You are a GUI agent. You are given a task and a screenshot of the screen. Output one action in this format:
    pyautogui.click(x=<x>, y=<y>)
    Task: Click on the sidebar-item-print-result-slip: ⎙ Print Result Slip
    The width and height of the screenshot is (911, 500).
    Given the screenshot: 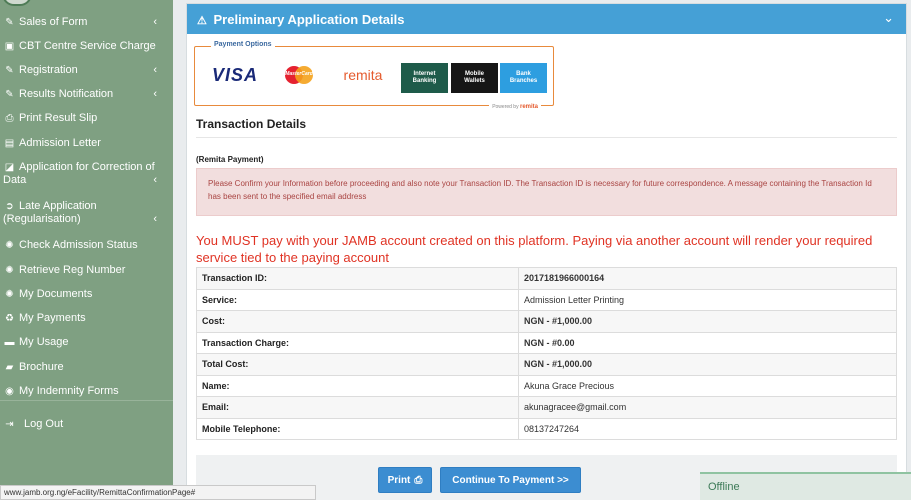 What is the action you would take?
    pyautogui.click(x=86, y=118)
    